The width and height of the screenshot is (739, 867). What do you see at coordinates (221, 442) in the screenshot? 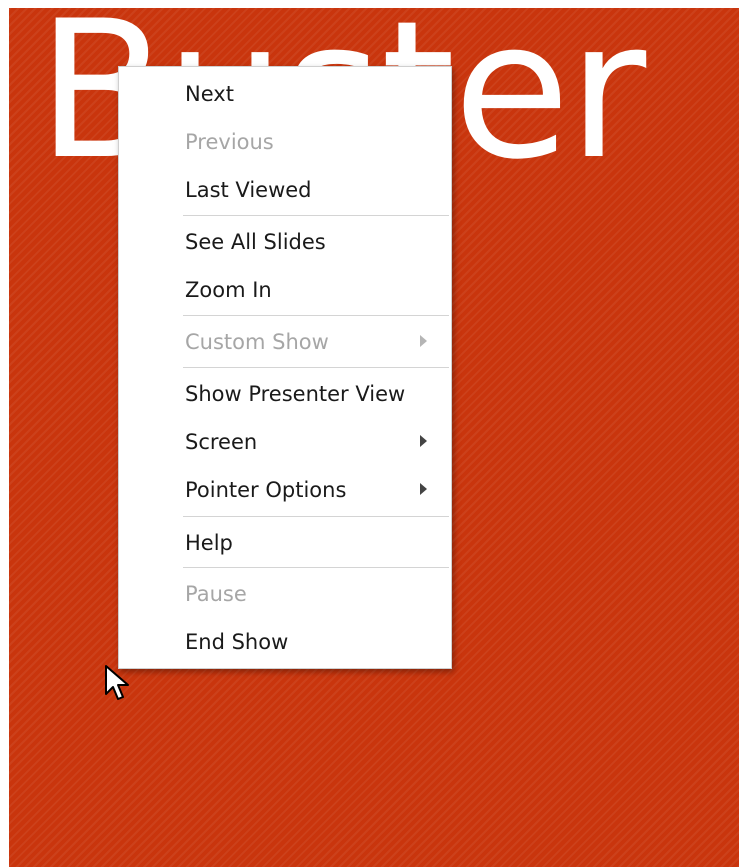
I see `menu-item-label: Screen` at bounding box center [221, 442].